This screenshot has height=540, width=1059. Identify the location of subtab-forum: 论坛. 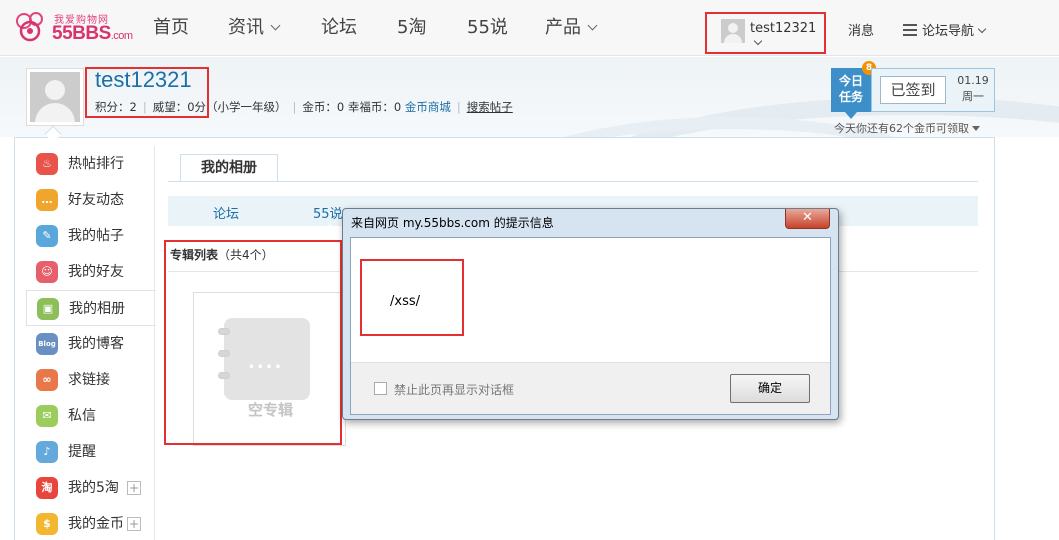
(226, 212).